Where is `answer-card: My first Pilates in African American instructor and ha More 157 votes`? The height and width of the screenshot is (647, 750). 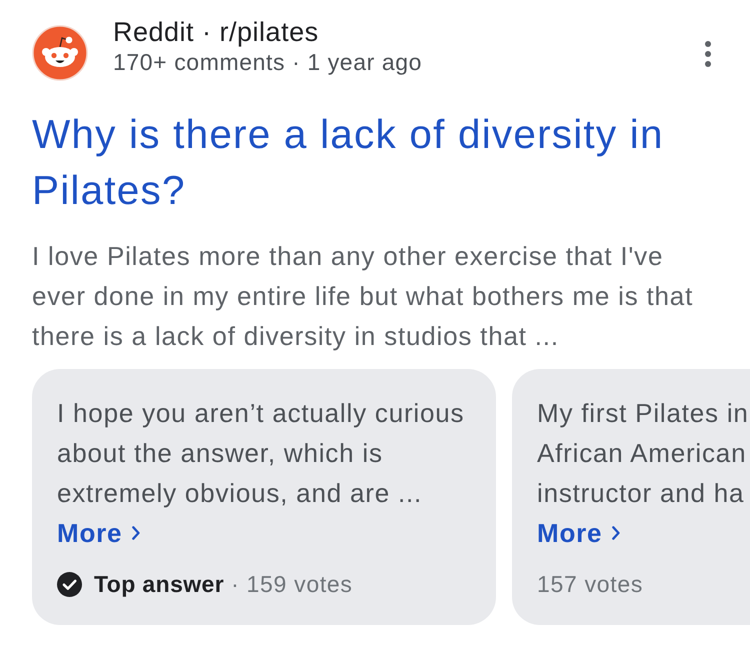
answer-card: My first Pilates in African American instructor and ha More 157 votes is located at coordinates (631, 497).